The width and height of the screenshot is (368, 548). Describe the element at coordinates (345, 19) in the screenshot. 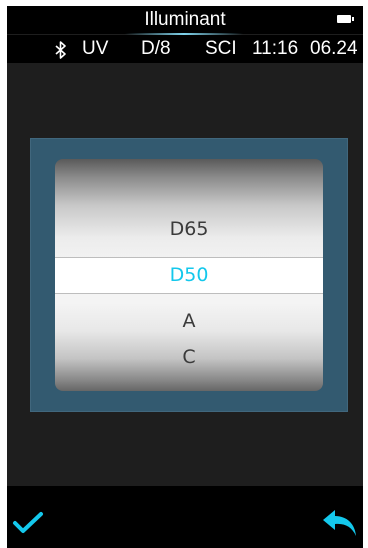

I see `battery-icon` at that location.